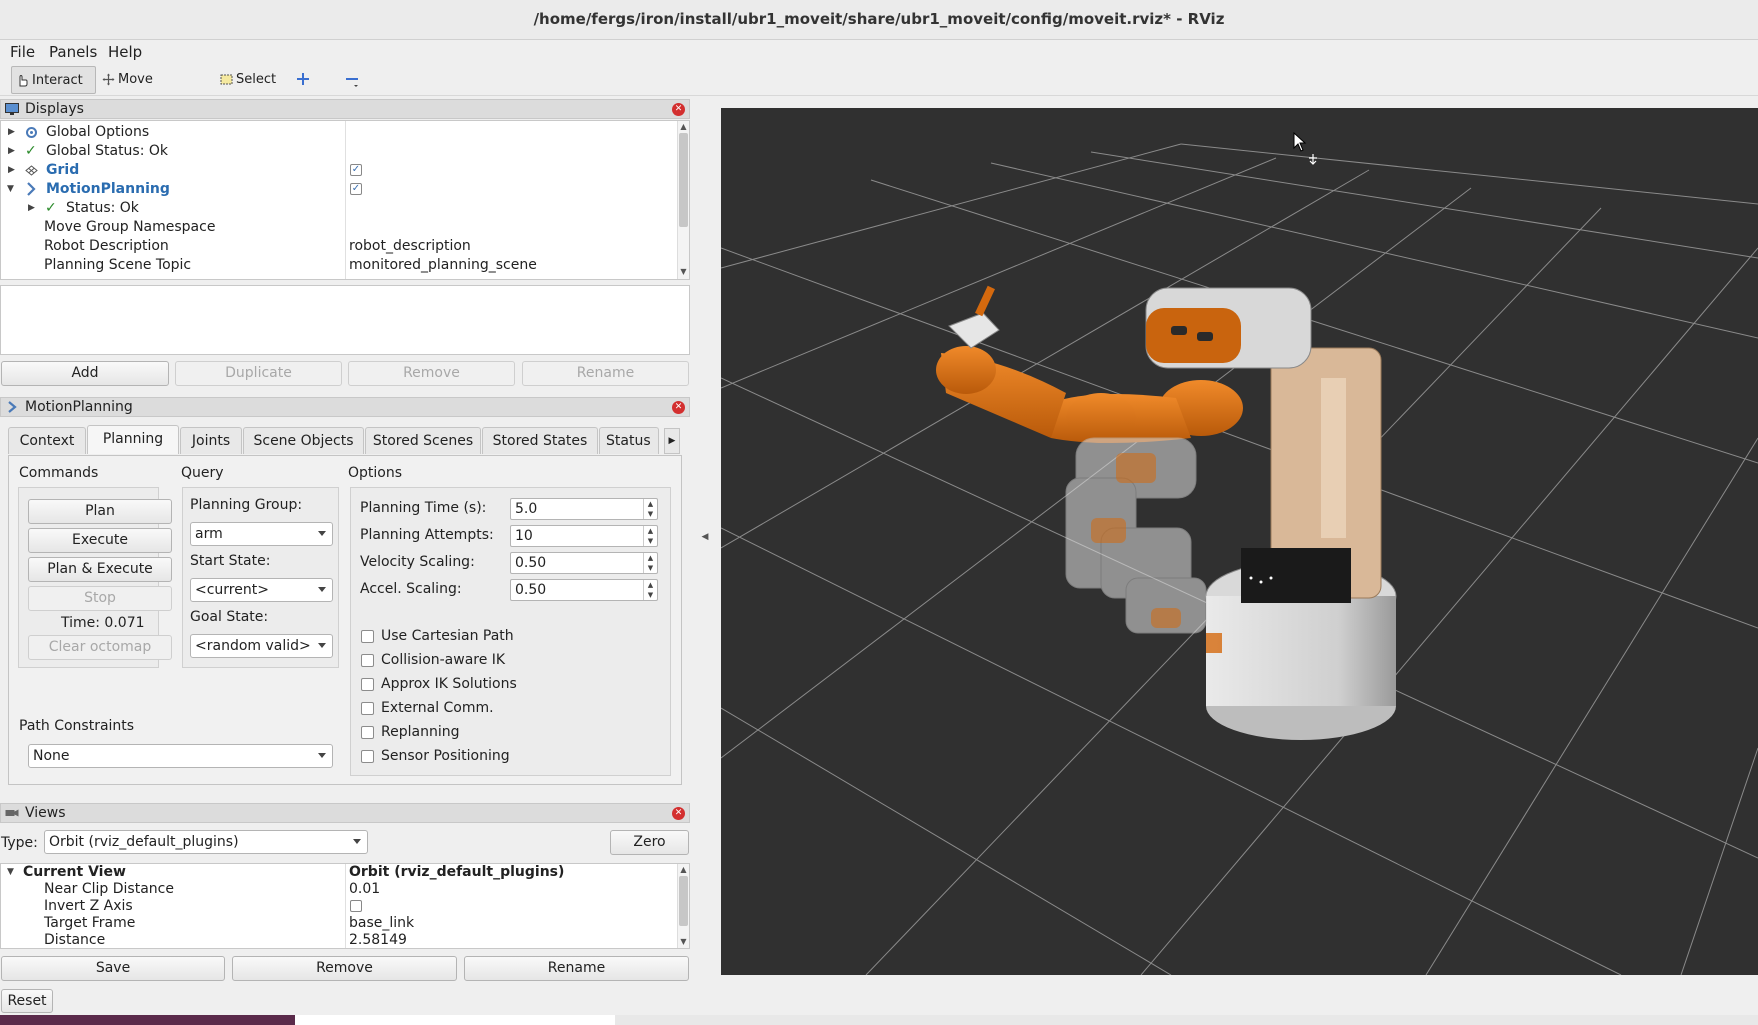  Describe the element at coordinates (100, 511) in the screenshot. I see `plan-button: Plan` at that location.